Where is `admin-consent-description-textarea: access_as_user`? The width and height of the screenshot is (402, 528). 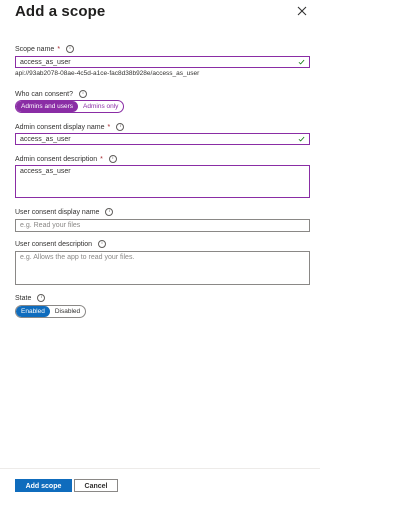 admin-consent-description-textarea: access_as_user is located at coordinates (162, 181).